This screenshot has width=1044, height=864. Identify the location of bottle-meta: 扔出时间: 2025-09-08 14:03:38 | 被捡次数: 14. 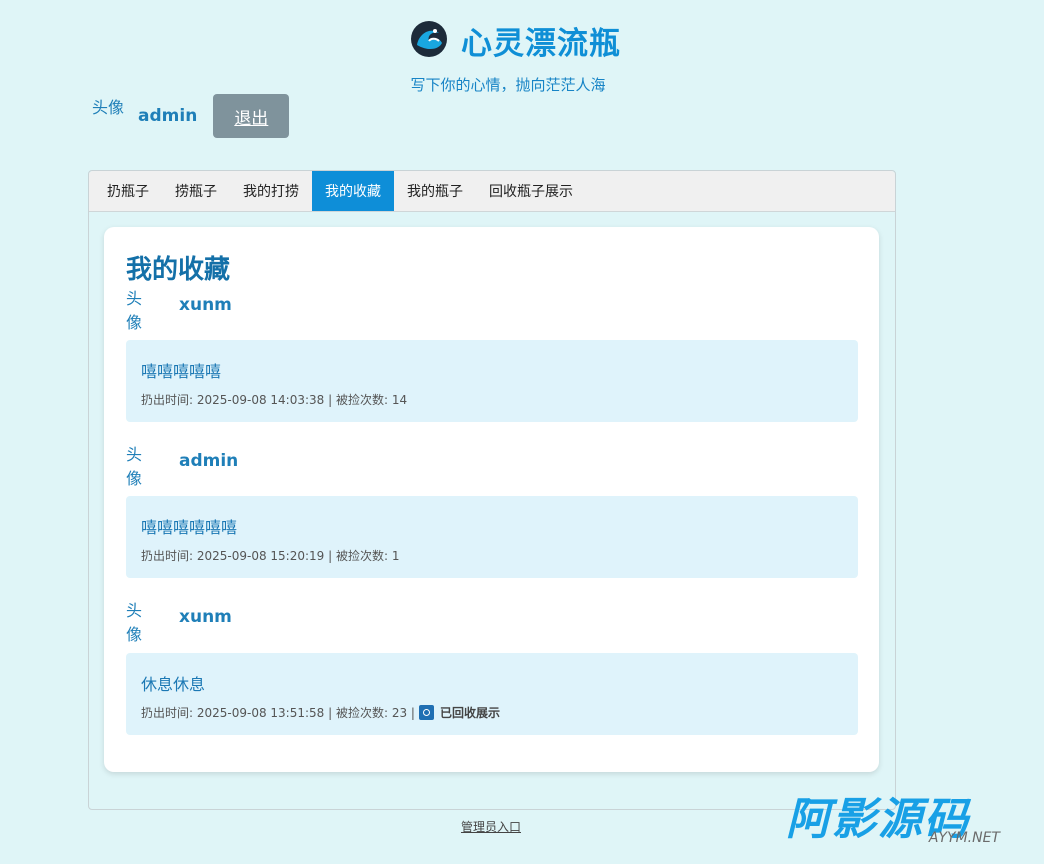
(274, 399).